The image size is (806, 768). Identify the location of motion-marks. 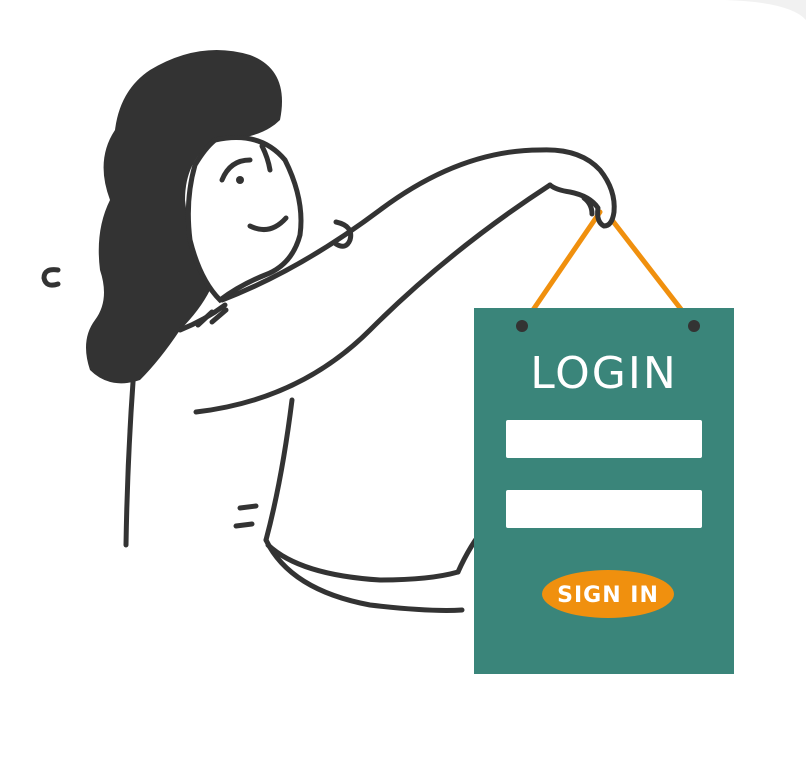
(246, 516).